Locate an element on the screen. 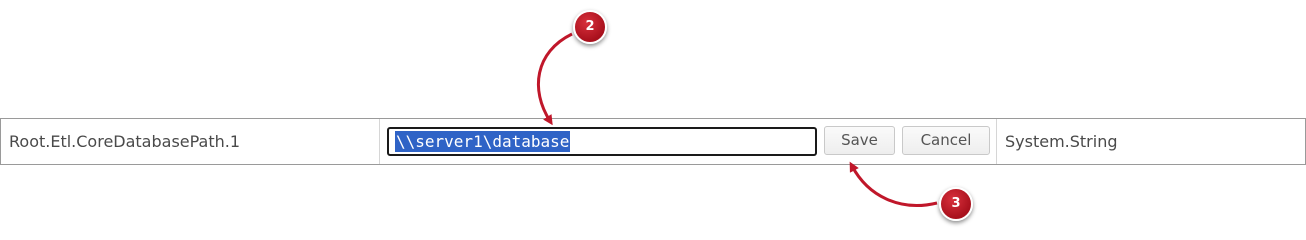 The width and height of the screenshot is (1306, 240). step-marker-3: 3 is located at coordinates (956, 204).